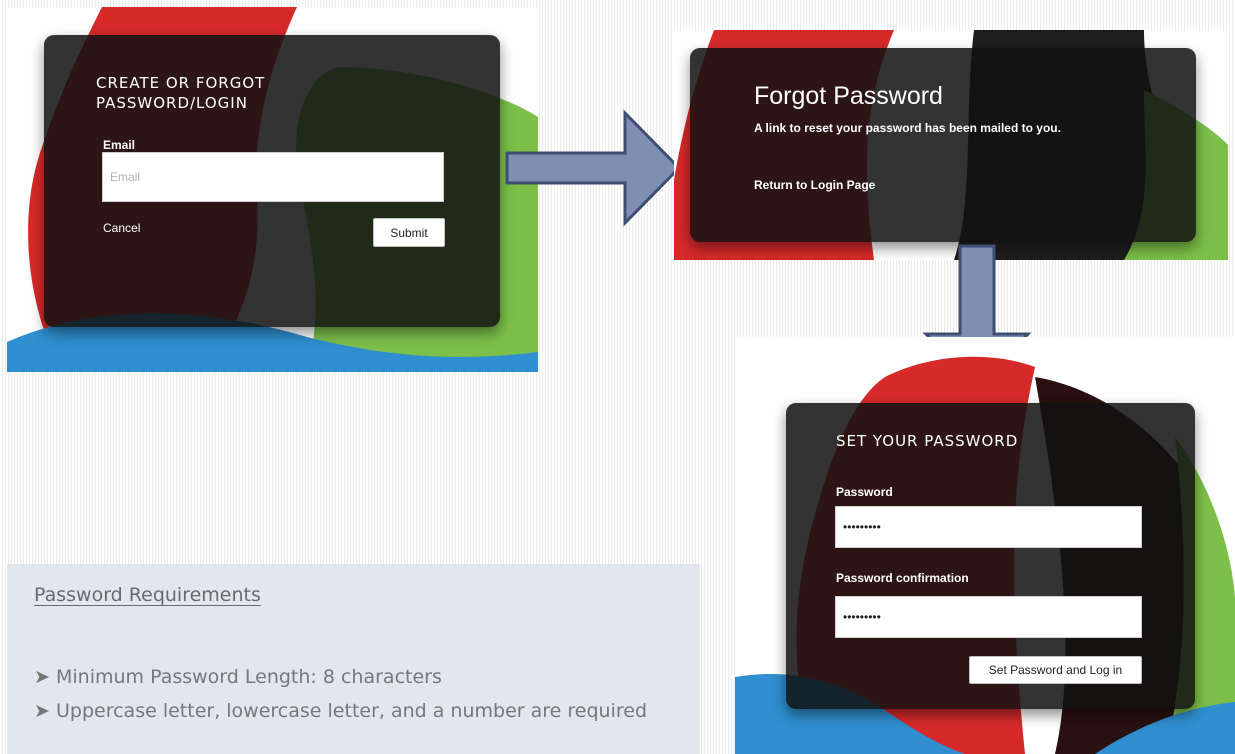 This screenshot has height=754, width=1235. What do you see at coordinates (121, 228) in the screenshot?
I see `cancel-link: Cancel` at bounding box center [121, 228].